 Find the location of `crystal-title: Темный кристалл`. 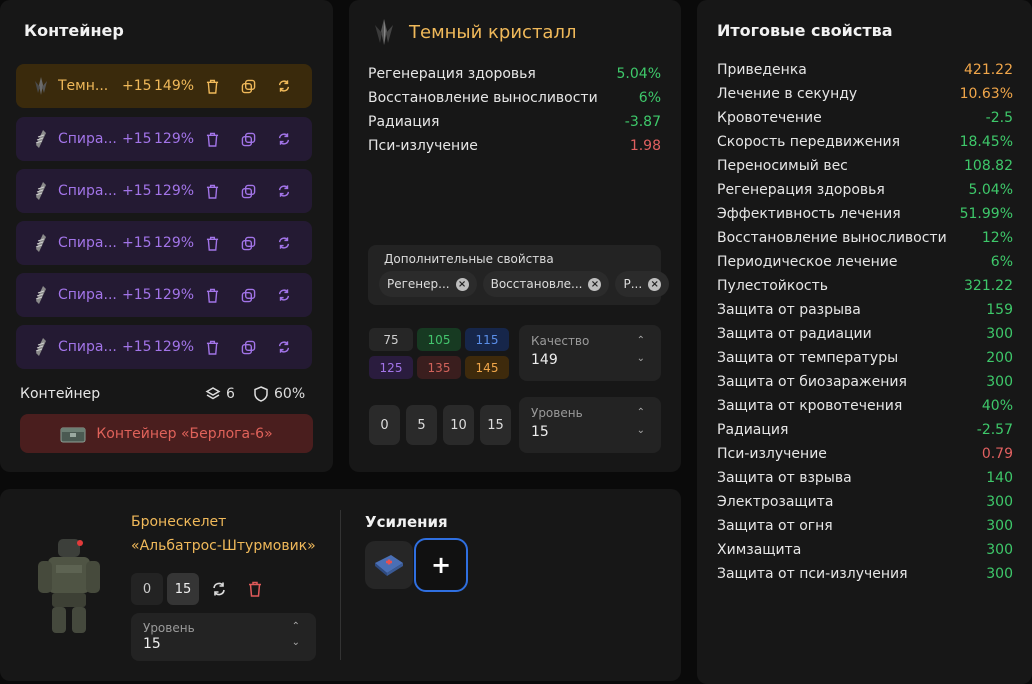

crystal-title: Темный кристалл is located at coordinates (493, 32).